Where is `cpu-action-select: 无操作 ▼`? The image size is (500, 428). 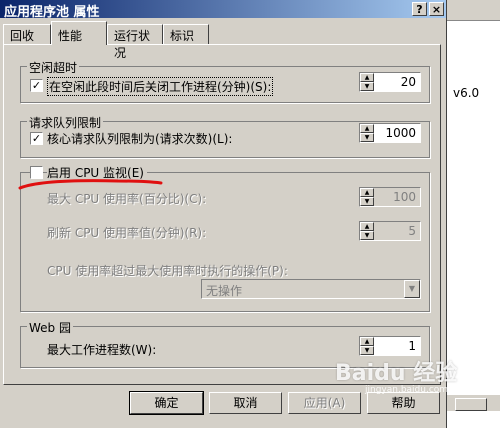 cpu-action-select: 无操作 ▼ is located at coordinates (311, 289).